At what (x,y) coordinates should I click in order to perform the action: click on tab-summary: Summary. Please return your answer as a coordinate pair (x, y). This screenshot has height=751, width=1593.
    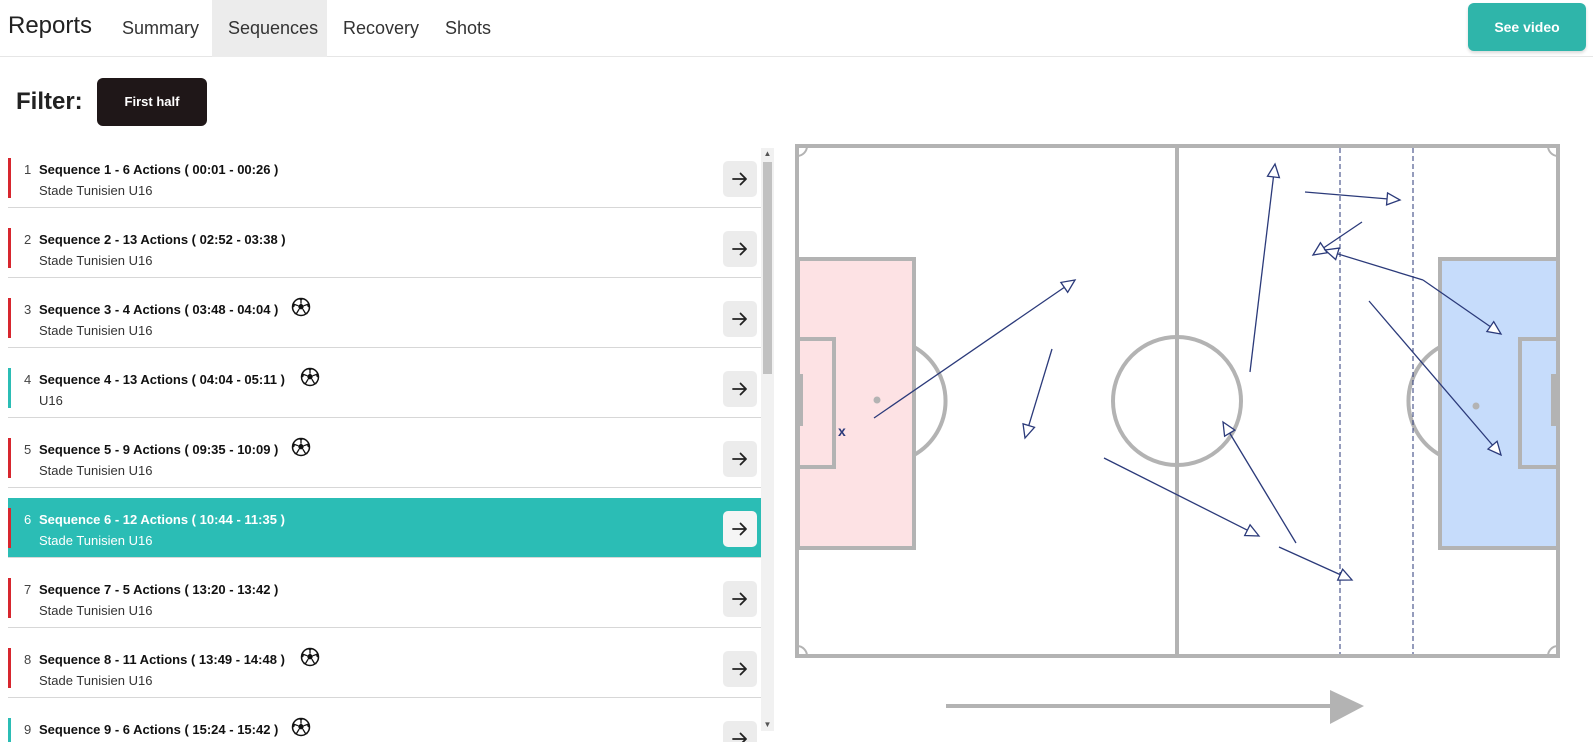
    Looking at the image, I should click on (160, 28).